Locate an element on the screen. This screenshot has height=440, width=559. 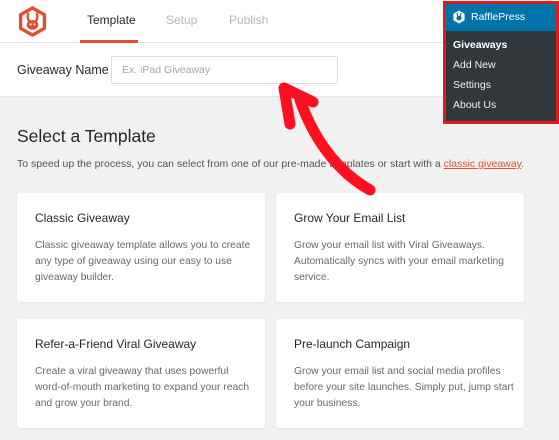
tab-publish: Publish is located at coordinates (248, 20).